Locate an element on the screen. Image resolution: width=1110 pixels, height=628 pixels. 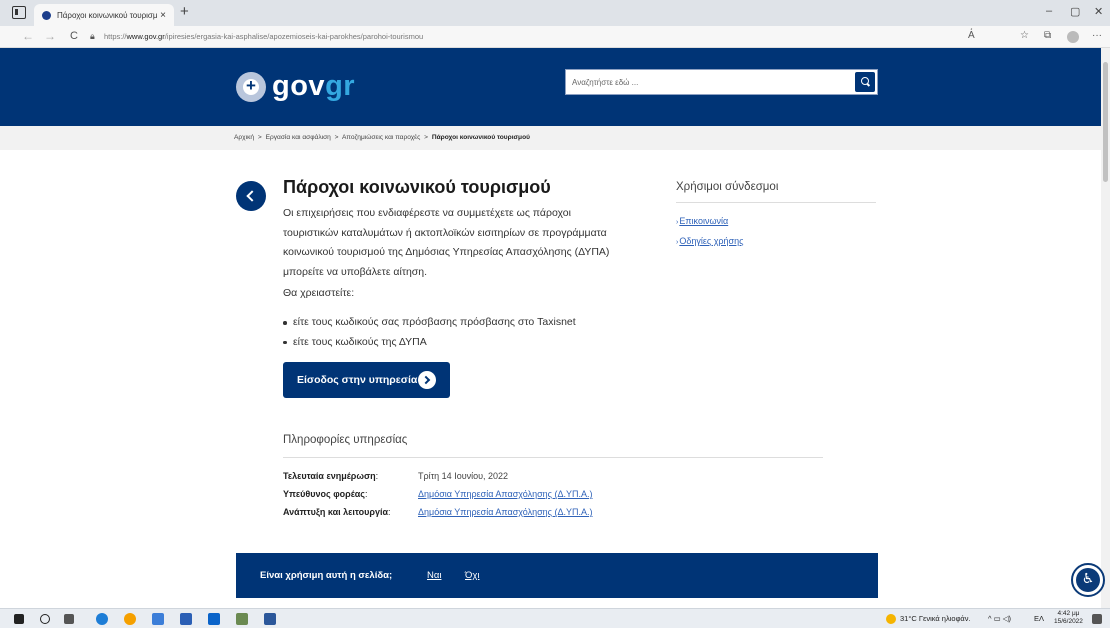
workspaces-icon is located at coordinates (19, 12).